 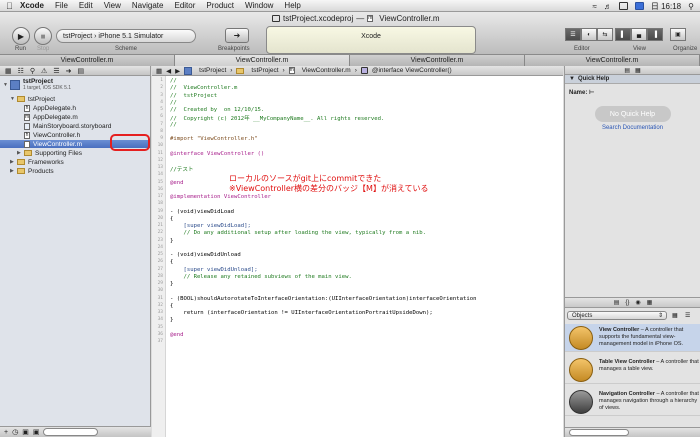 I want to click on run-button: ▶, so click(x=21, y=36).